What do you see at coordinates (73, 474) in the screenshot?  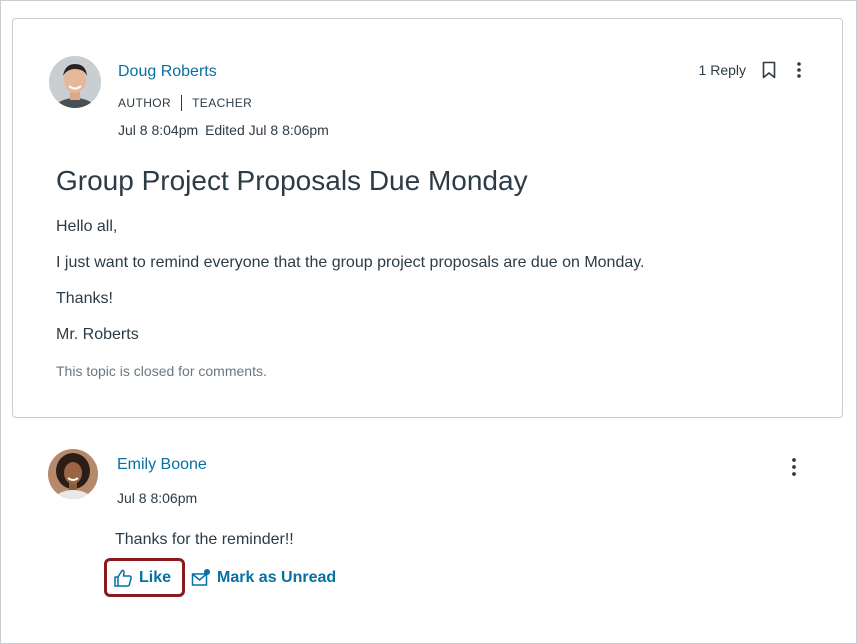 I see `reply-author-avatar` at bounding box center [73, 474].